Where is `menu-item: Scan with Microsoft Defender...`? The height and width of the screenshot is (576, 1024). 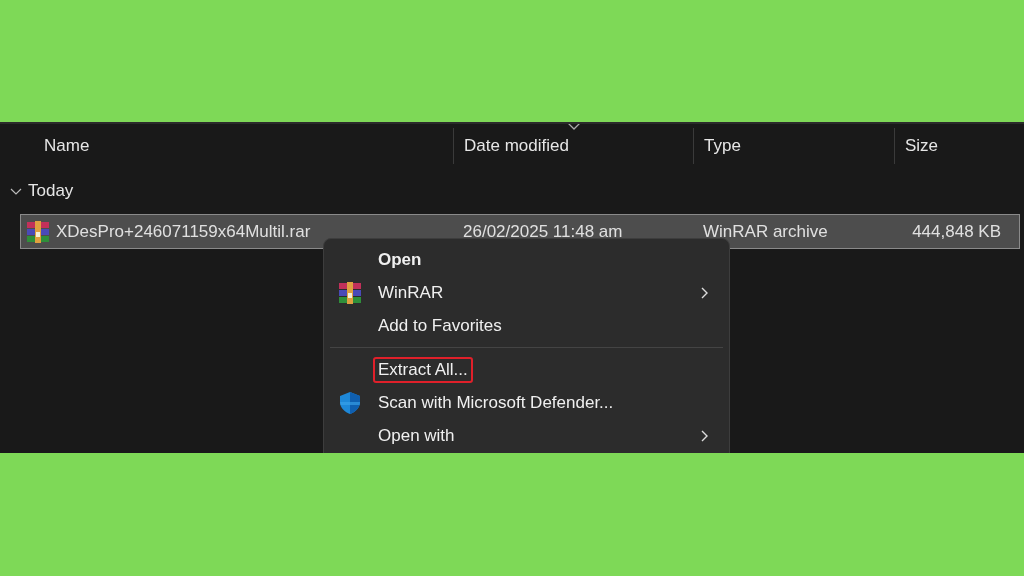
menu-item: Scan with Microsoft Defender... is located at coordinates (496, 402).